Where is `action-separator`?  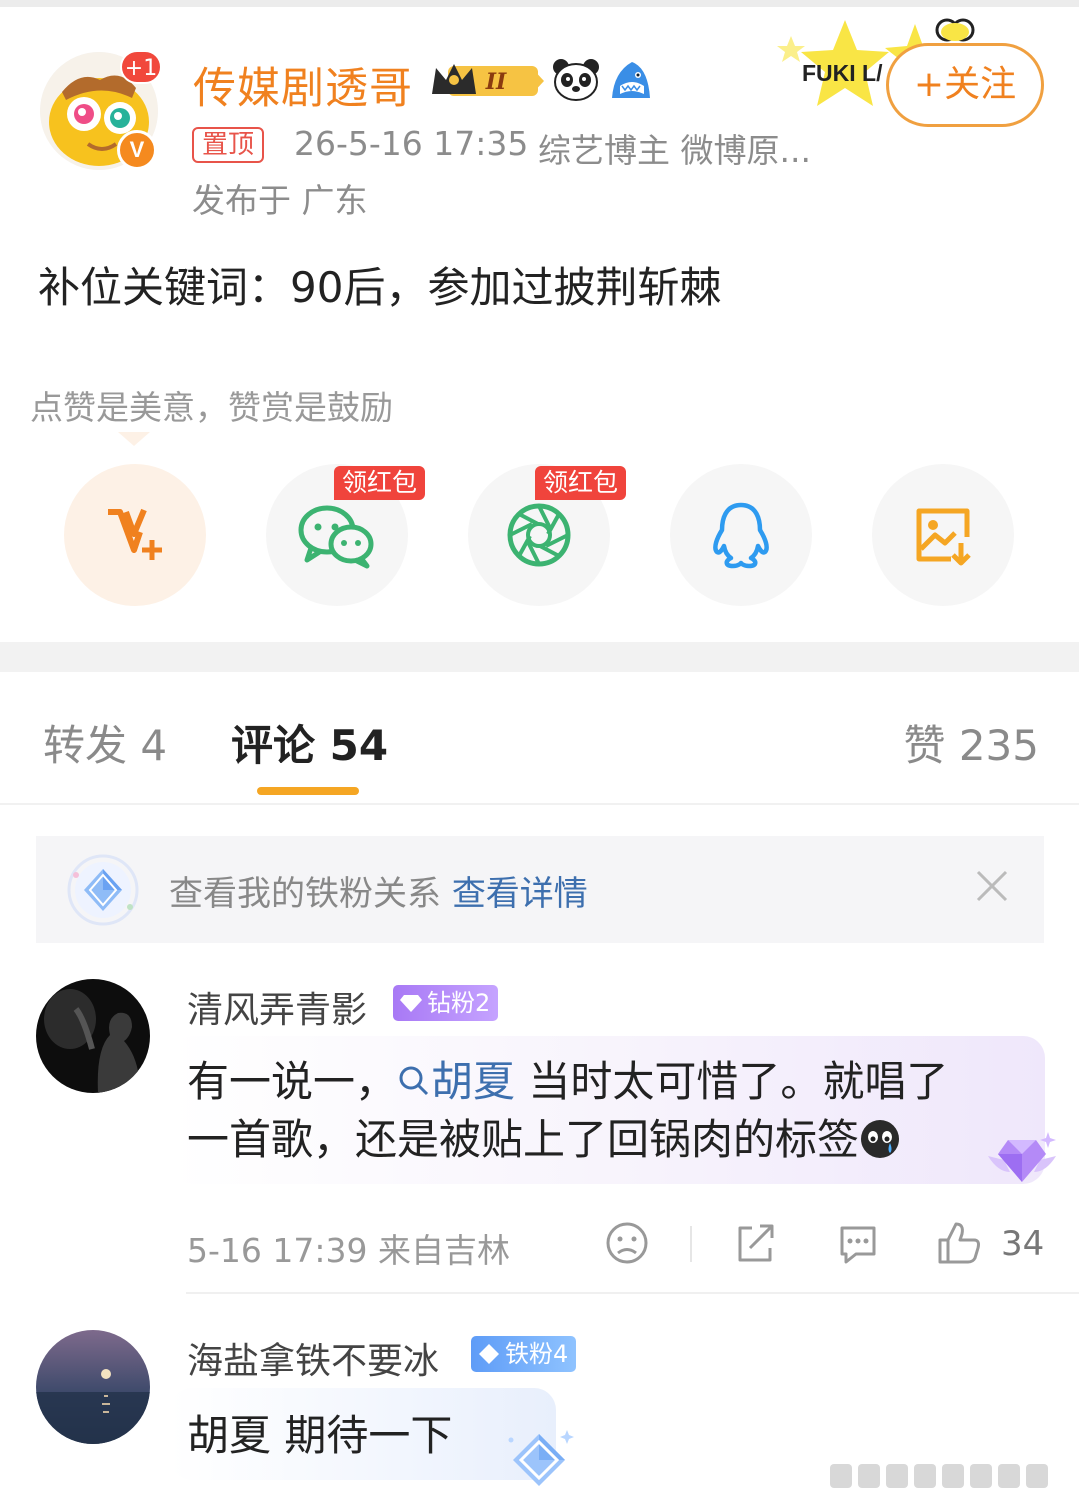
action-separator is located at coordinates (691, 1244).